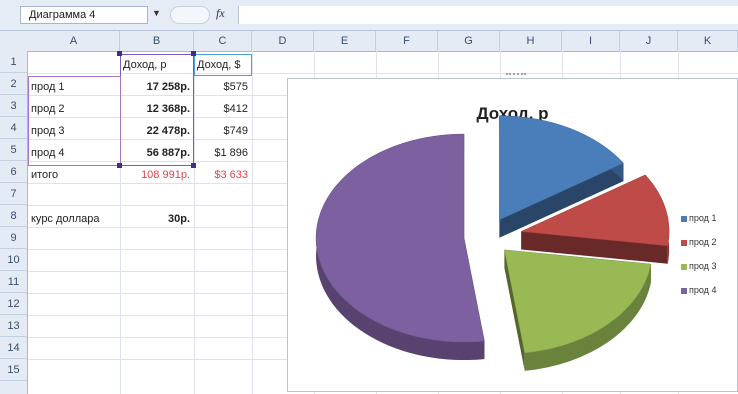 The height and width of the screenshot is (394, 738). What do you see at coordinates (649, 41) in the screenshot?
I see `column-header-j: J` at bounding box center [649, 41].